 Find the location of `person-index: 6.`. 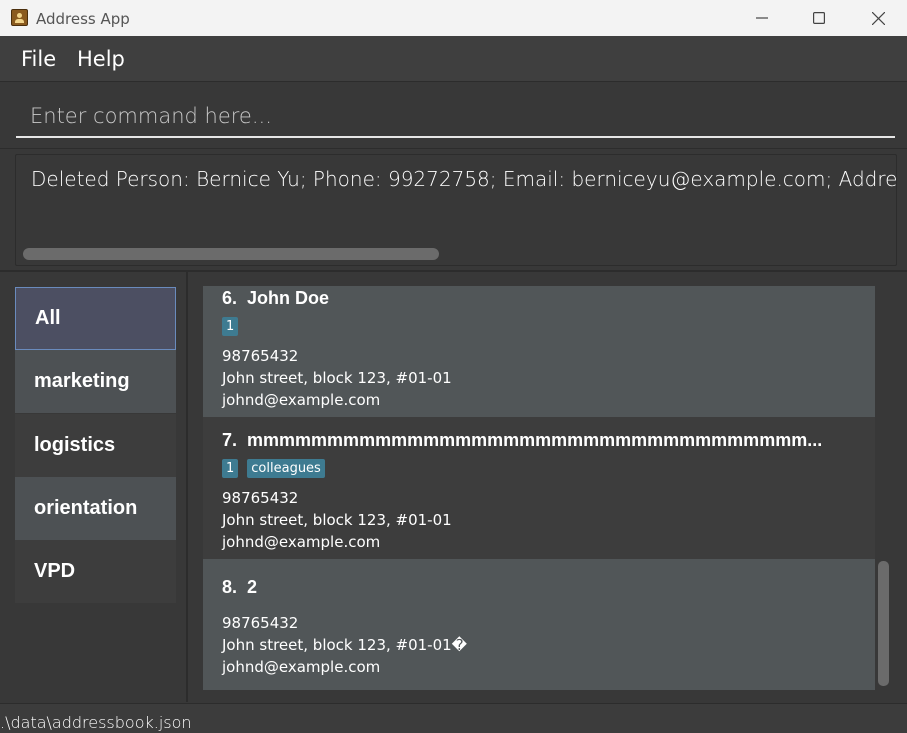

person-index: 6. is located at coordinates (230, 298).